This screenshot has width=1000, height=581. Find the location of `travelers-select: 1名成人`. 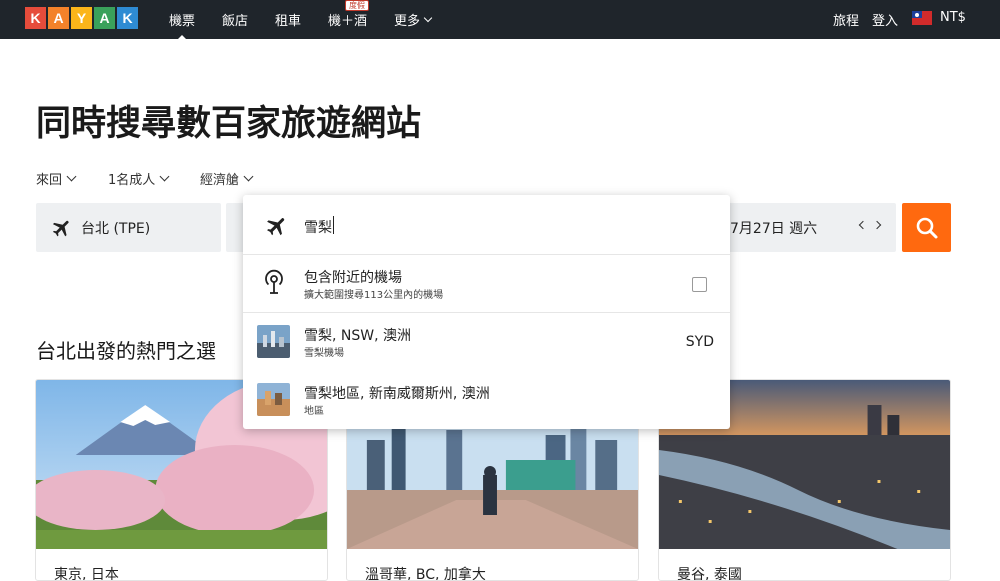

travelers-select: 1名成人 is located at coordinates (139, 178).